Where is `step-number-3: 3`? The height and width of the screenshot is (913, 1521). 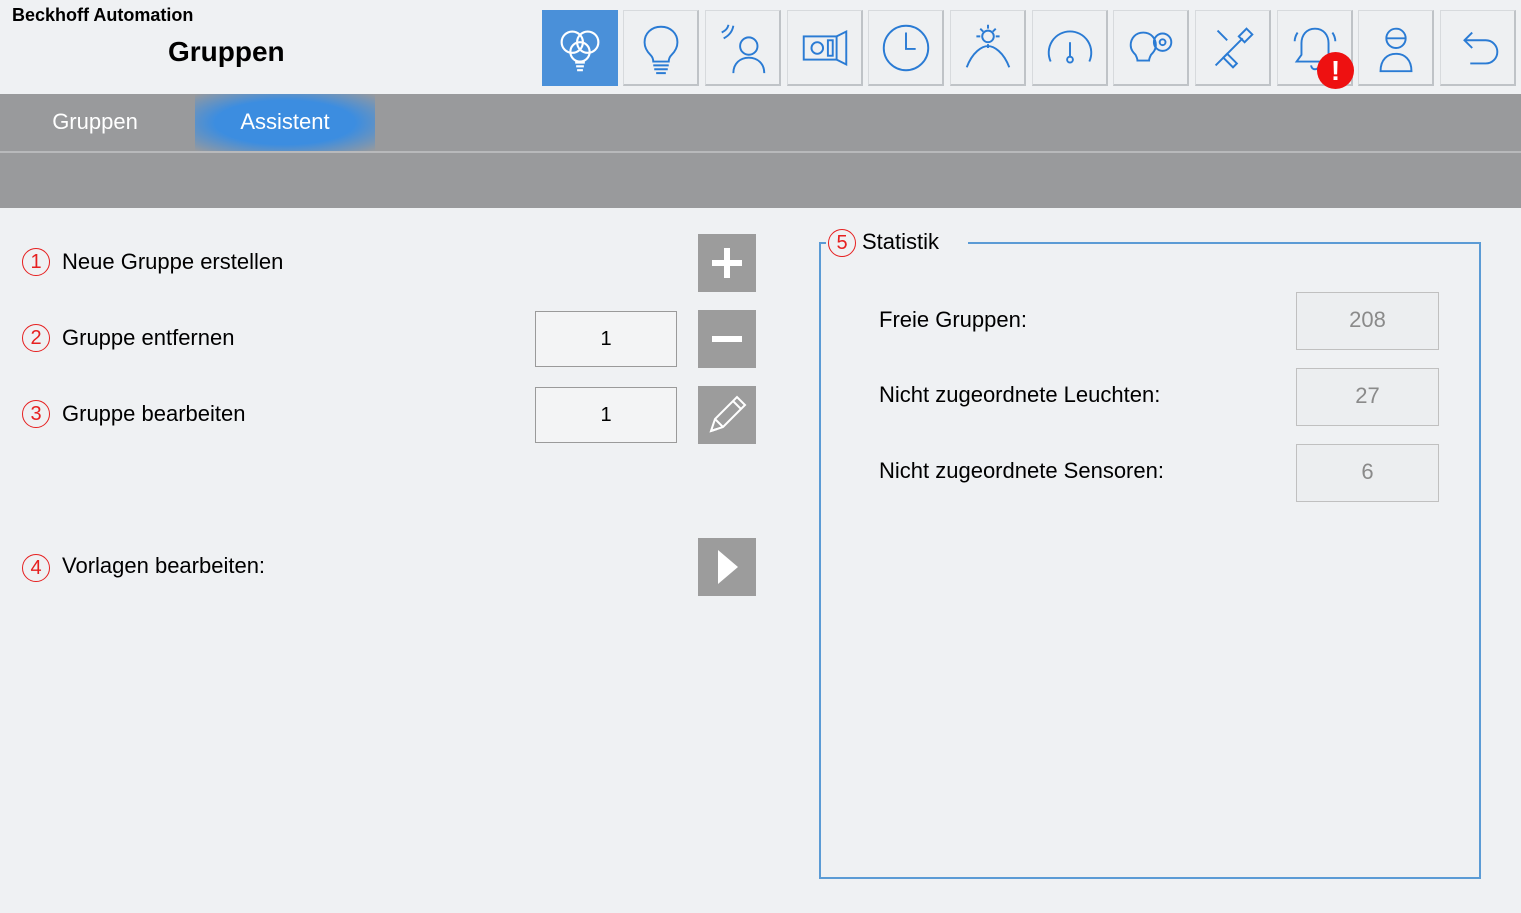
step-number-3: 3 is located at coordinates (36, 414).